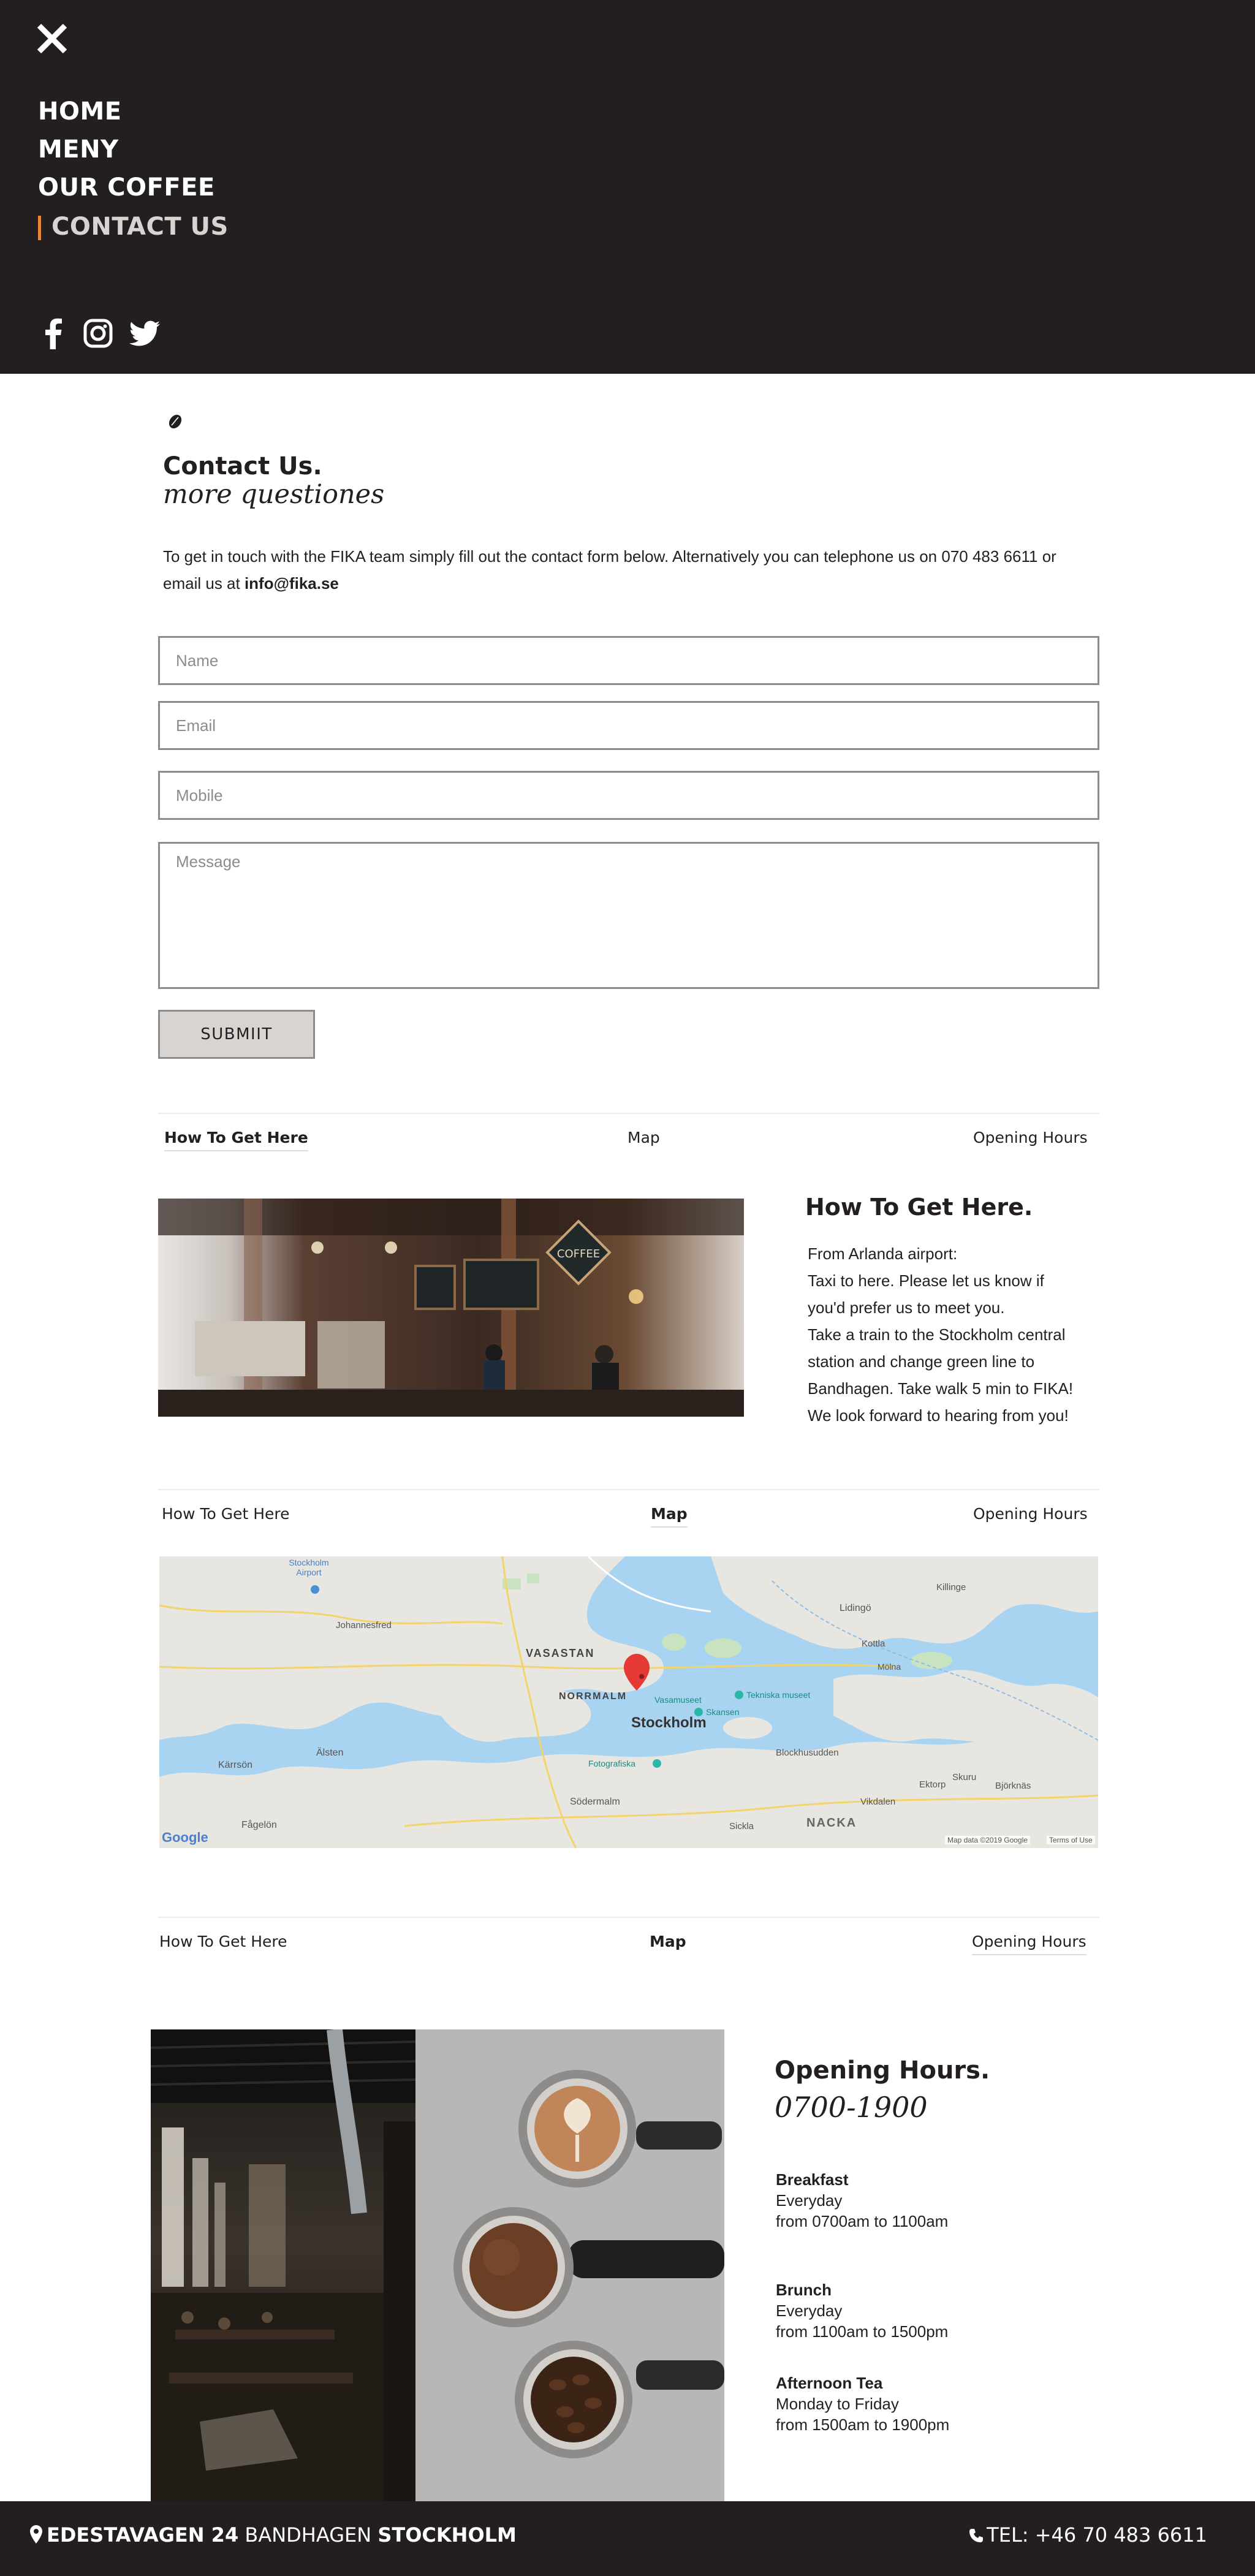 The width and height of the screenshot is (1255, 2576). Describe the element at coordinates (1071, 1840) in the screenshot. I see `map-terms-link: Terms of Use` at that location.